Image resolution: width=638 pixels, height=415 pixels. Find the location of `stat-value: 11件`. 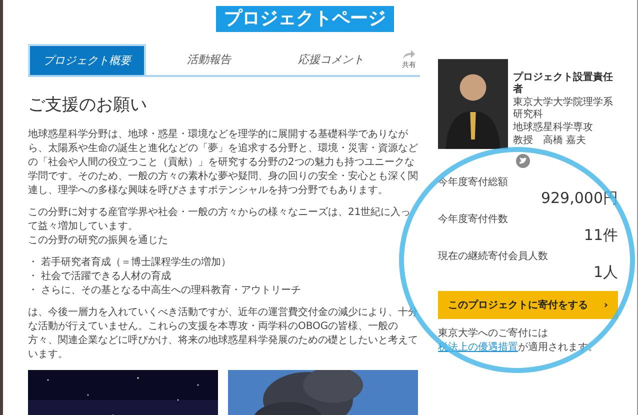

stat-value: 11件 is located at coordinates (600, 235).